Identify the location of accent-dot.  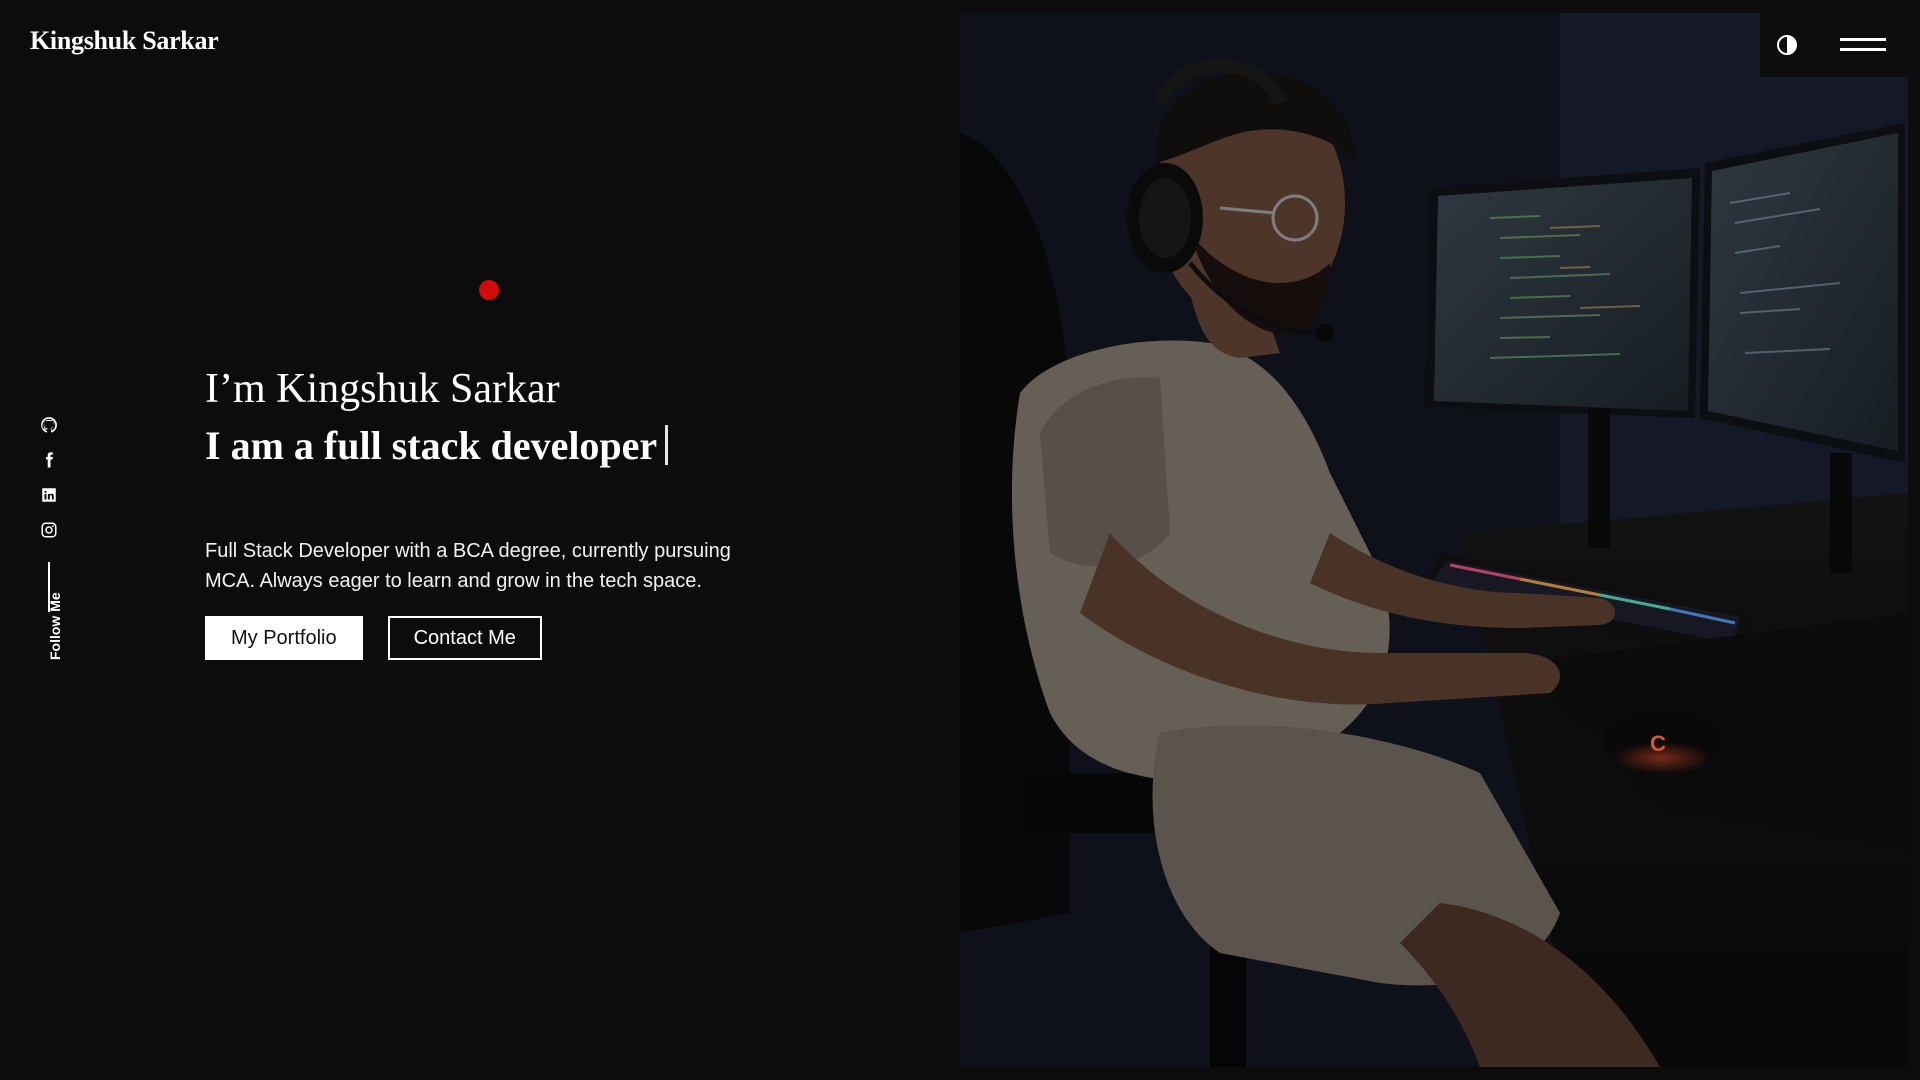
(489, 290).